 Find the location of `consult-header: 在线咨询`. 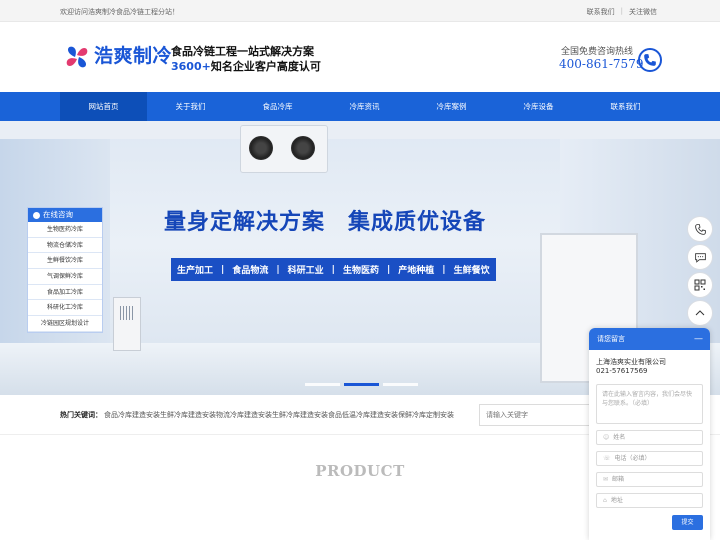

consult-header: 在线咨询 is located at coordinates (65, 215).